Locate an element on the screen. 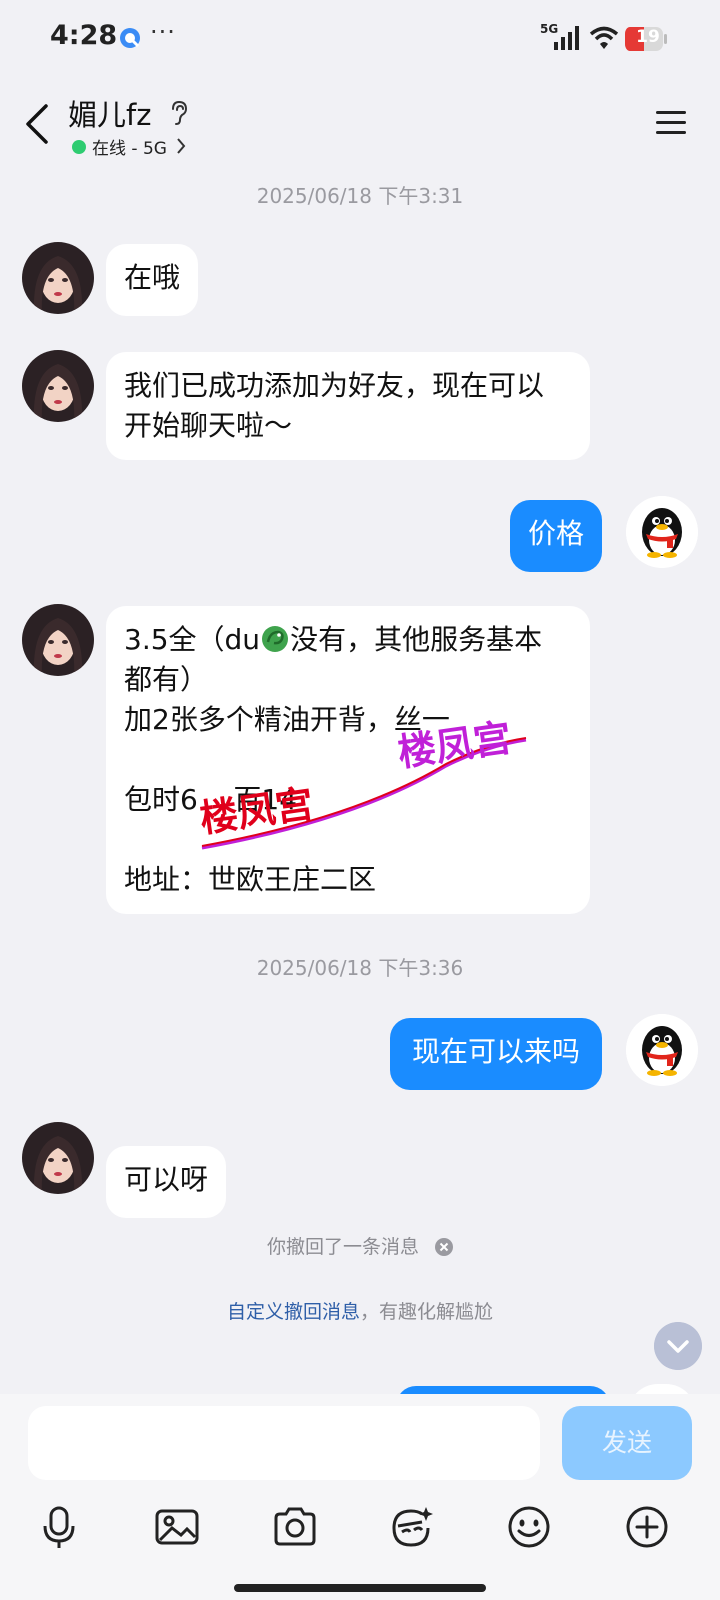 Image resolution: width=720 pixels, height=1600 pixels. send-button: 发送 is located at coordinates (627, 1443).